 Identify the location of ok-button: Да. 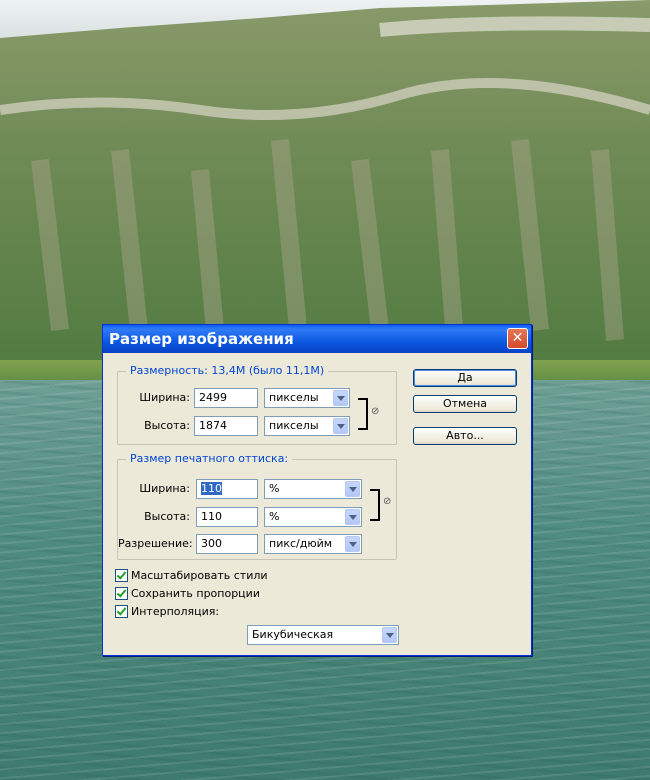
(465, 378).